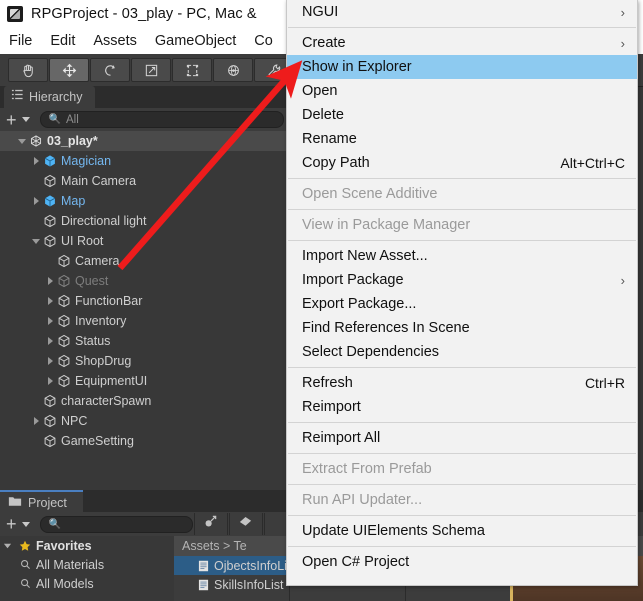  Describe the element at coordinates (15, 503) in the screenshot. I see `folder-icon` at that location.